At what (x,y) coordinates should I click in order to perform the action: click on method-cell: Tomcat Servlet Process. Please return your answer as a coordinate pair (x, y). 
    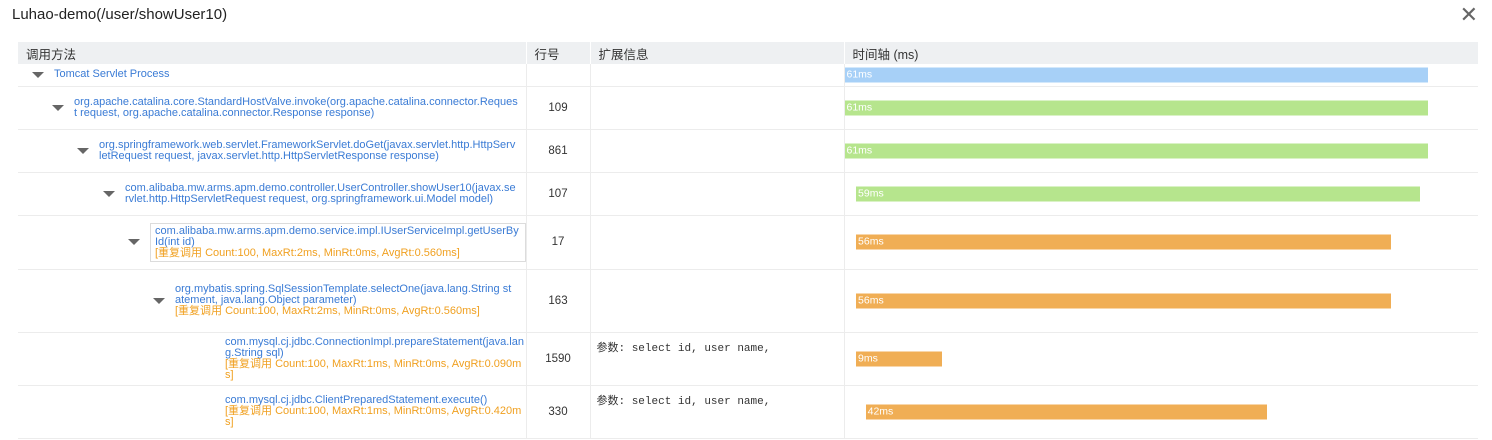
    Looking at the image, I should click on (272, 75).